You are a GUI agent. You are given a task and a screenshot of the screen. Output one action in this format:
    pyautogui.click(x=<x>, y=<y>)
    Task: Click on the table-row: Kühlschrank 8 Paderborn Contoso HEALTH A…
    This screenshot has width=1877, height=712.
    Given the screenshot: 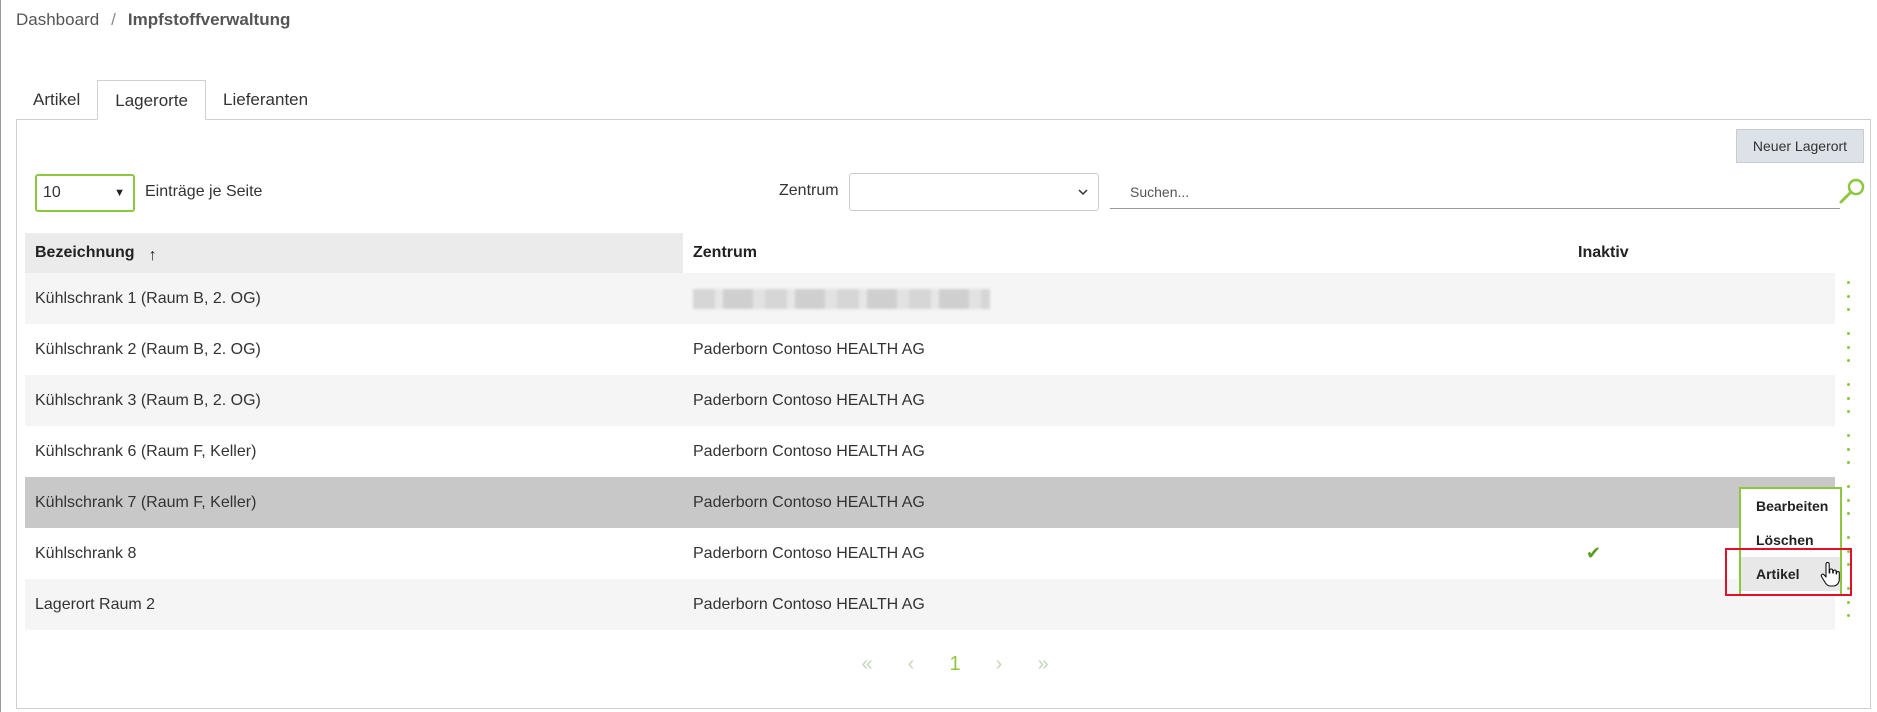 What is the action you would take?
    pyautogui.click(x=930, y=553)
    